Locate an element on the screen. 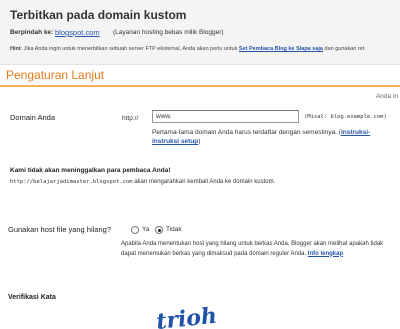  hint-tail: dan gunakan ret is located at coordinates (343, 49).